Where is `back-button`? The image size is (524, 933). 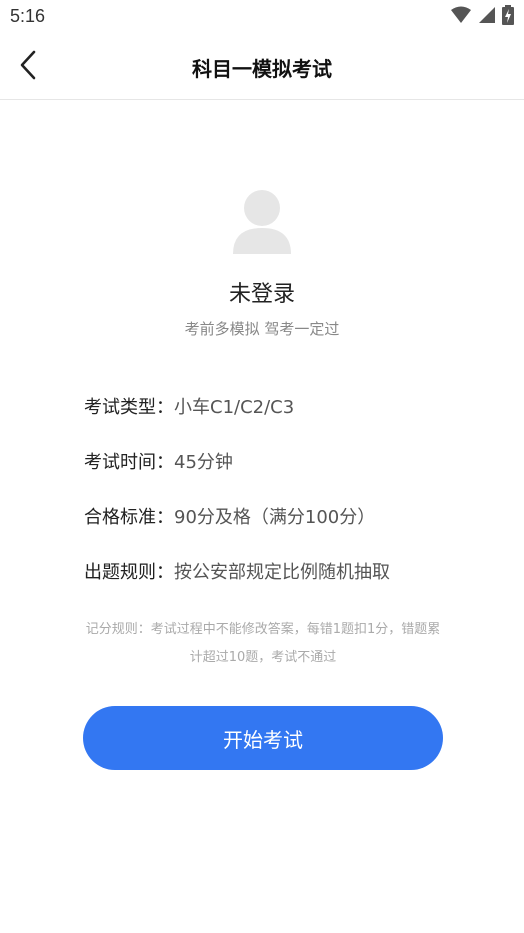
back-button is located at coordinates (28, 67).